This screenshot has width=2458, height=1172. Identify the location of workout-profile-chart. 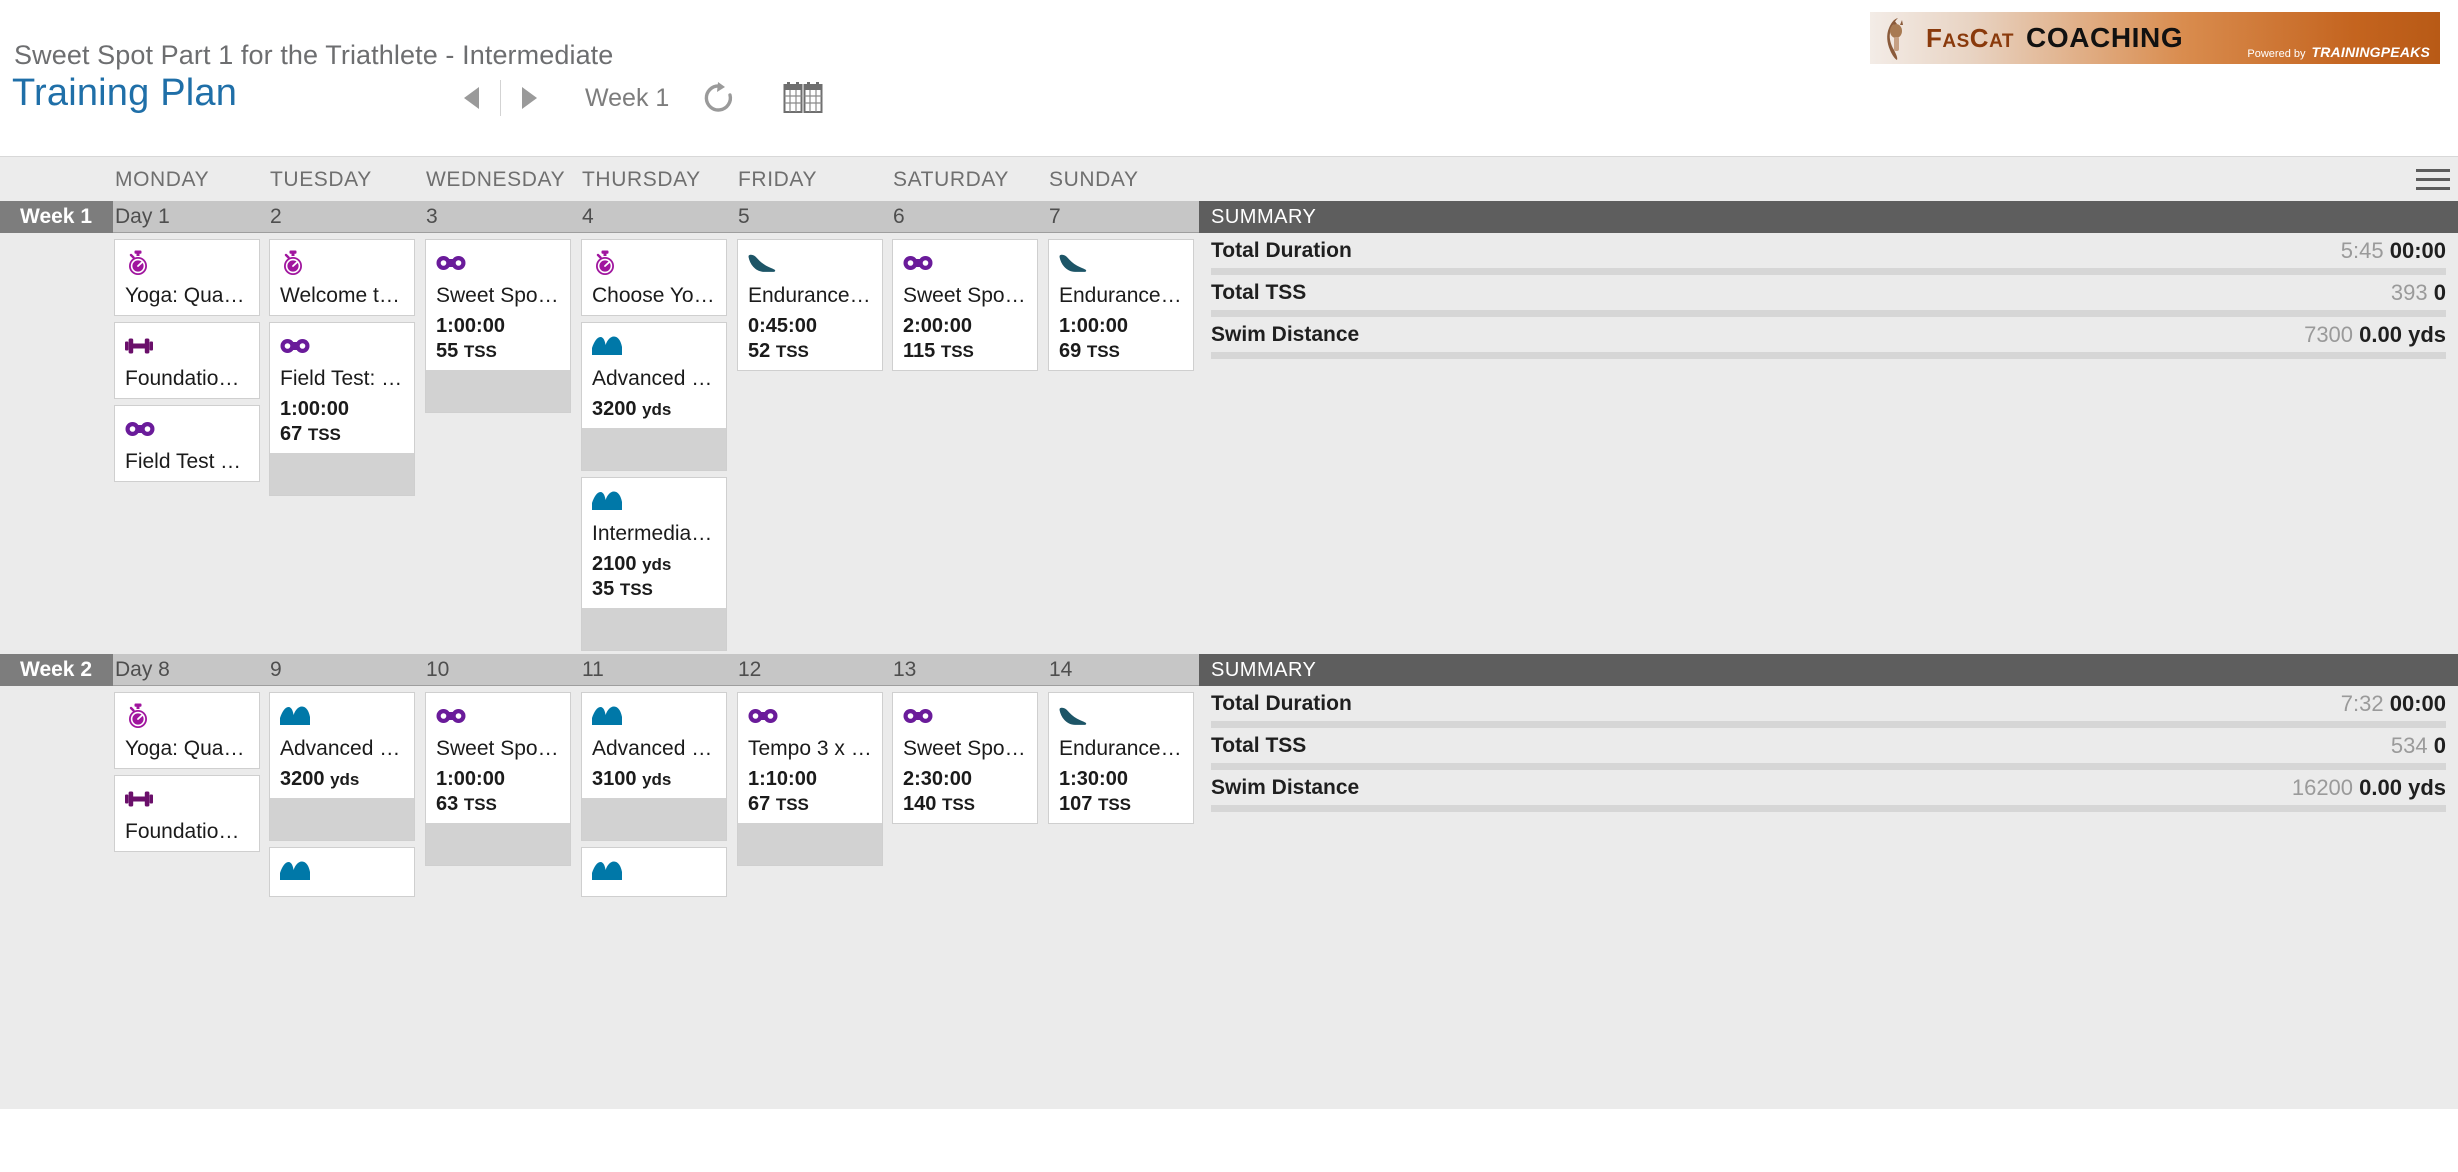
(342, 819).